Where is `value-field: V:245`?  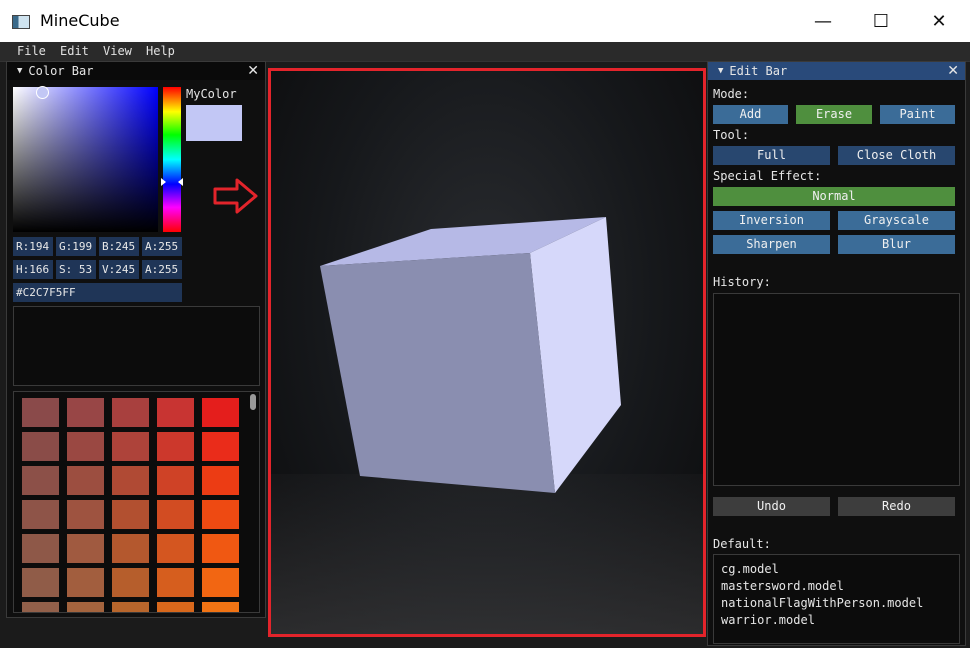
value-field: V:245 is located at coordinates (119, 269).